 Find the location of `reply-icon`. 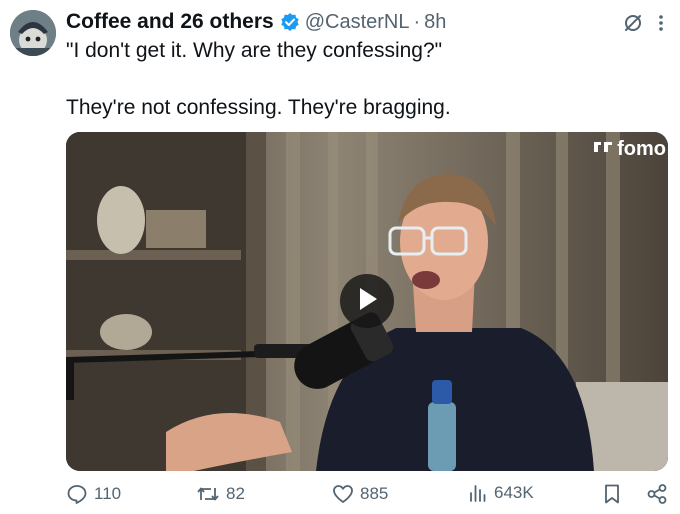

reply-icon is located at coordinates (77, 494).